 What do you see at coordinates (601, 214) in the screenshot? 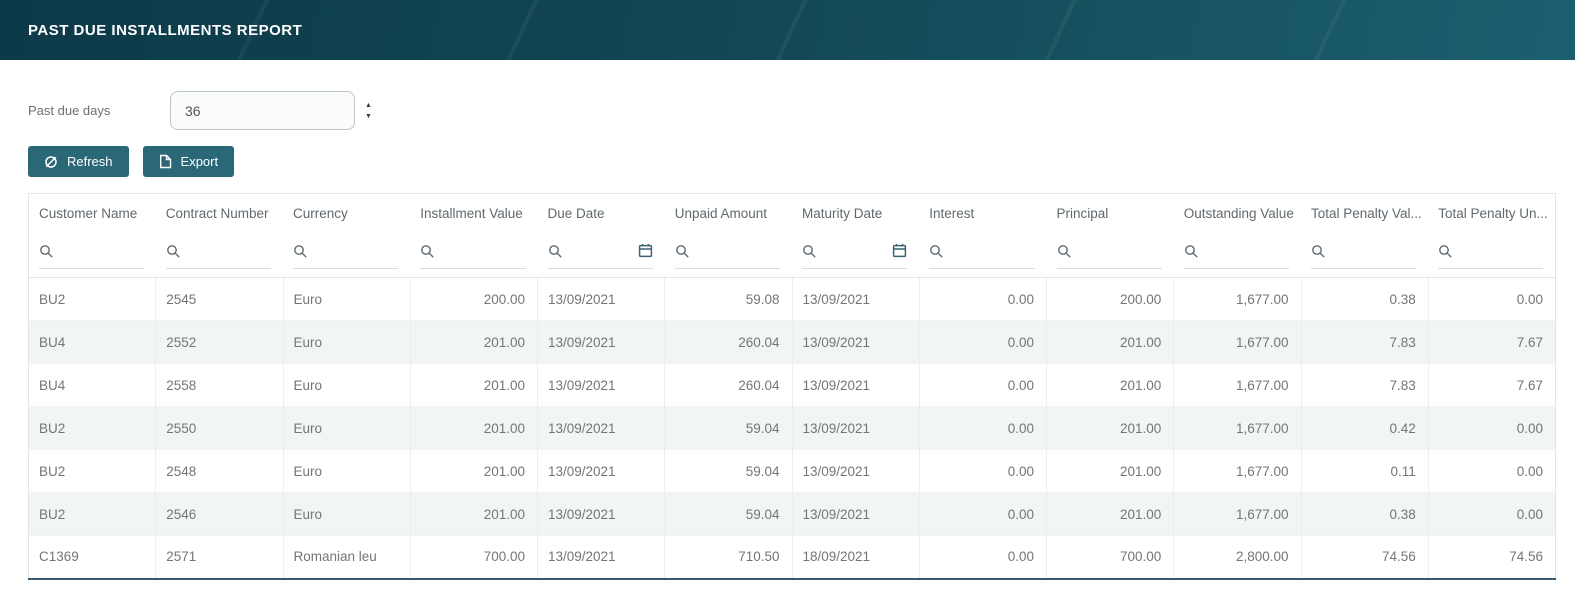
I see `column-header: Due Date` at bounding box center [601, 214].